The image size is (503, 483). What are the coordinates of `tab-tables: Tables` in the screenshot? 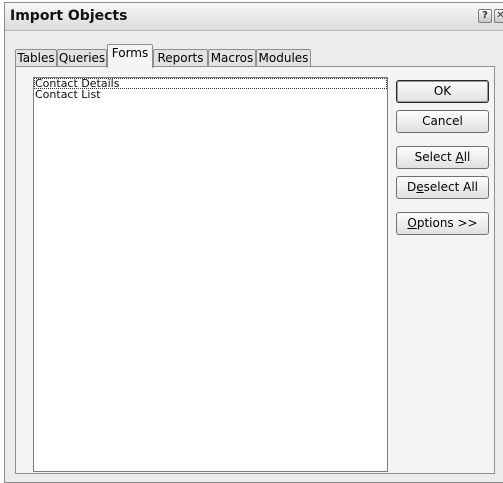 It's located at (36, 58).